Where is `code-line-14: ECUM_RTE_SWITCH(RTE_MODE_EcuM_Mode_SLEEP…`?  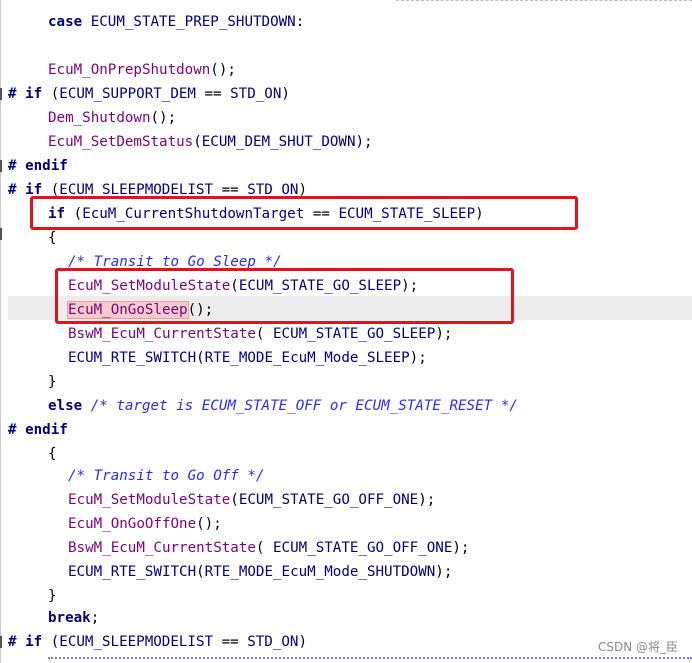 code-line-14: ECUM_RTE_SWITCH(RTE_MODE_EcuM_Mode_SLEEP… is located at coordinates (213, 358).